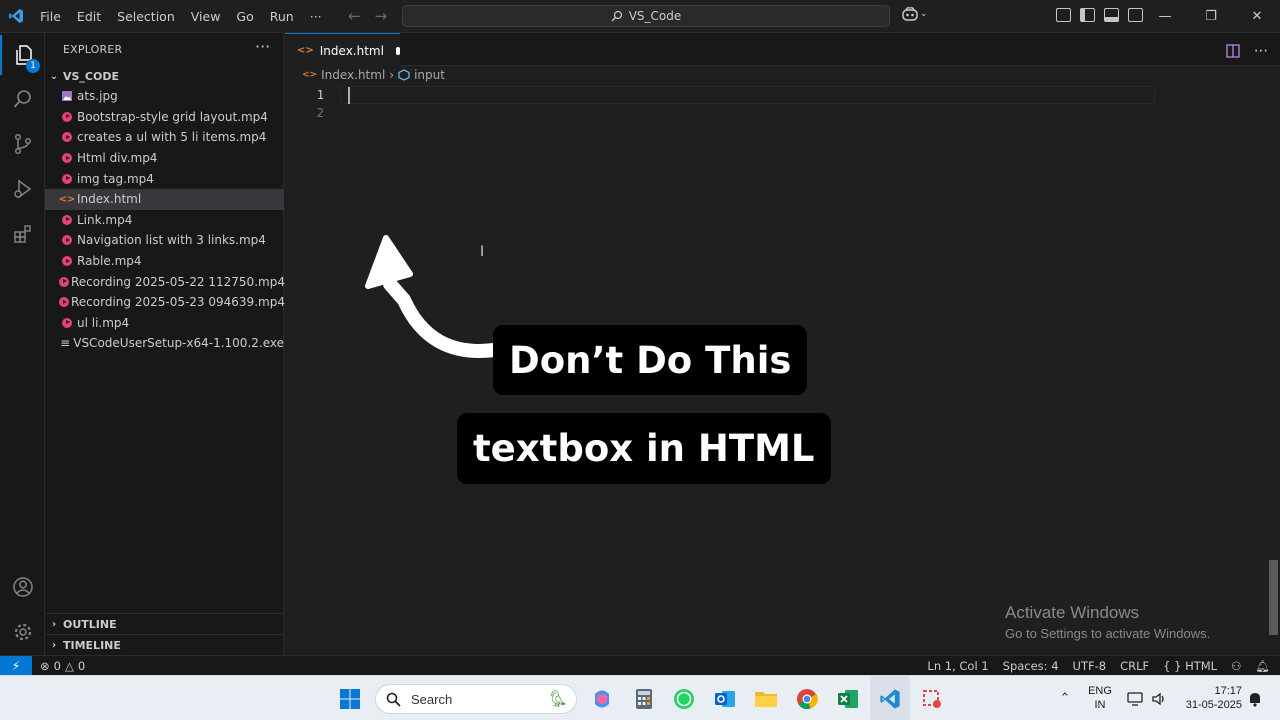 This screenshot has height=720, width=1280. Describe the element at coordinates (349, 95) in the screenshot. I see `text-cursor` at that location.